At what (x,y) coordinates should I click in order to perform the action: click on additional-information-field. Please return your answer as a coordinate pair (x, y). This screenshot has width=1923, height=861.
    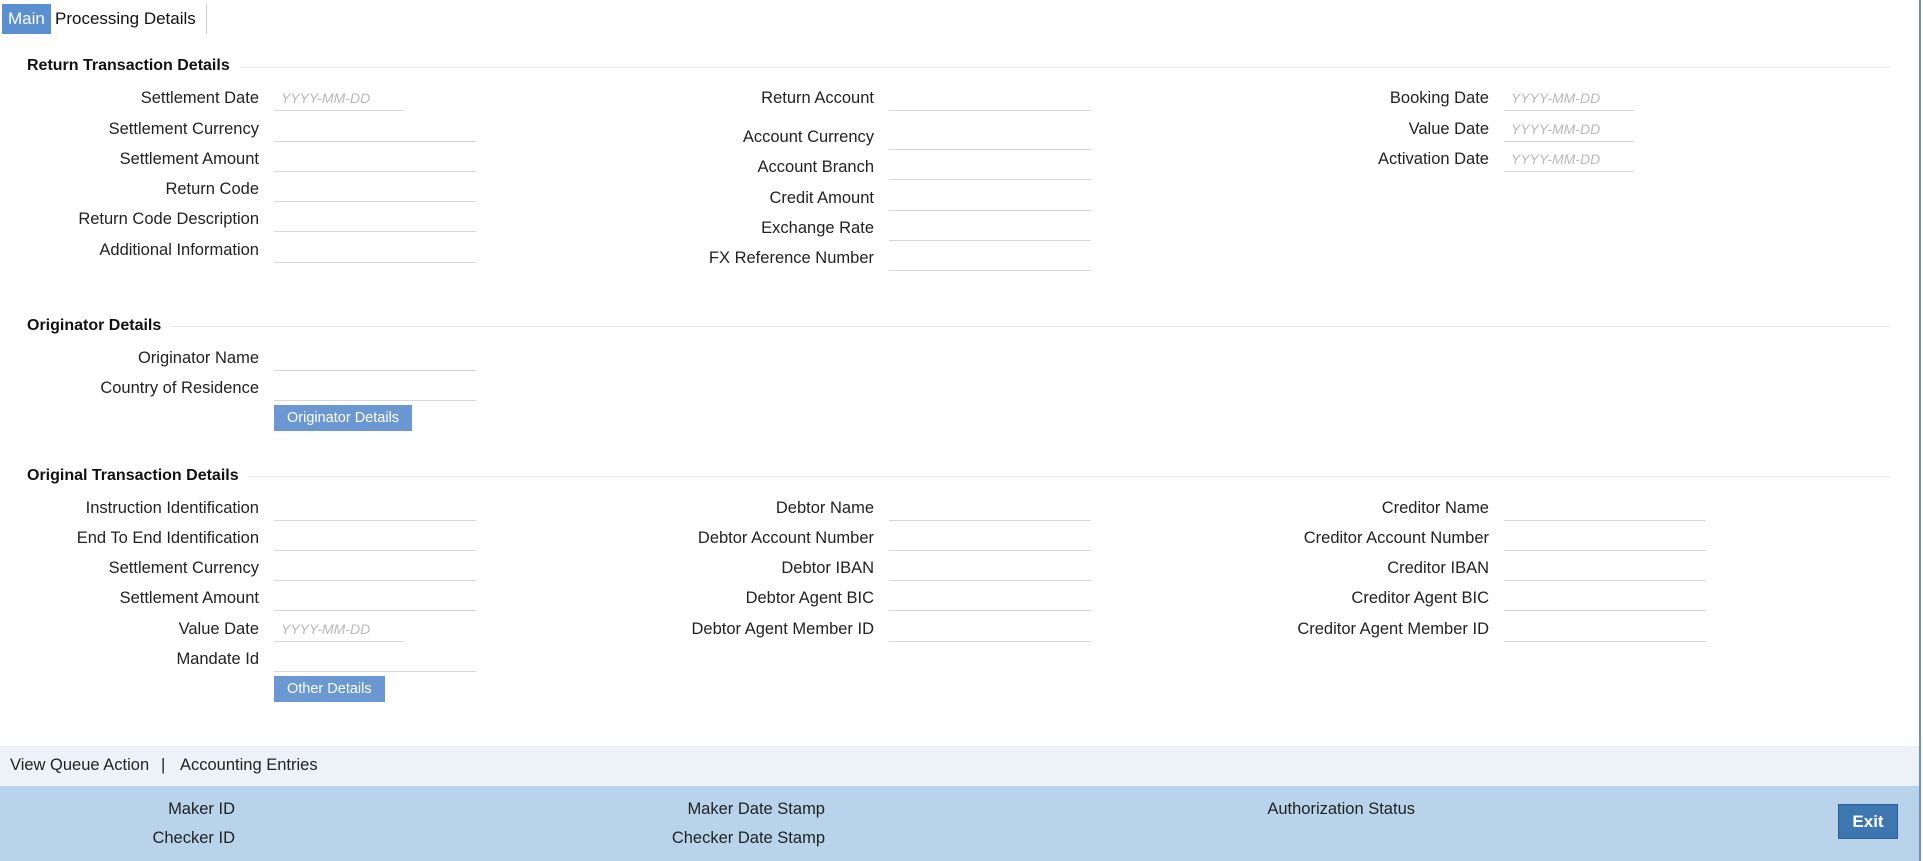
    Looking at the image, I should click on (375, 250).